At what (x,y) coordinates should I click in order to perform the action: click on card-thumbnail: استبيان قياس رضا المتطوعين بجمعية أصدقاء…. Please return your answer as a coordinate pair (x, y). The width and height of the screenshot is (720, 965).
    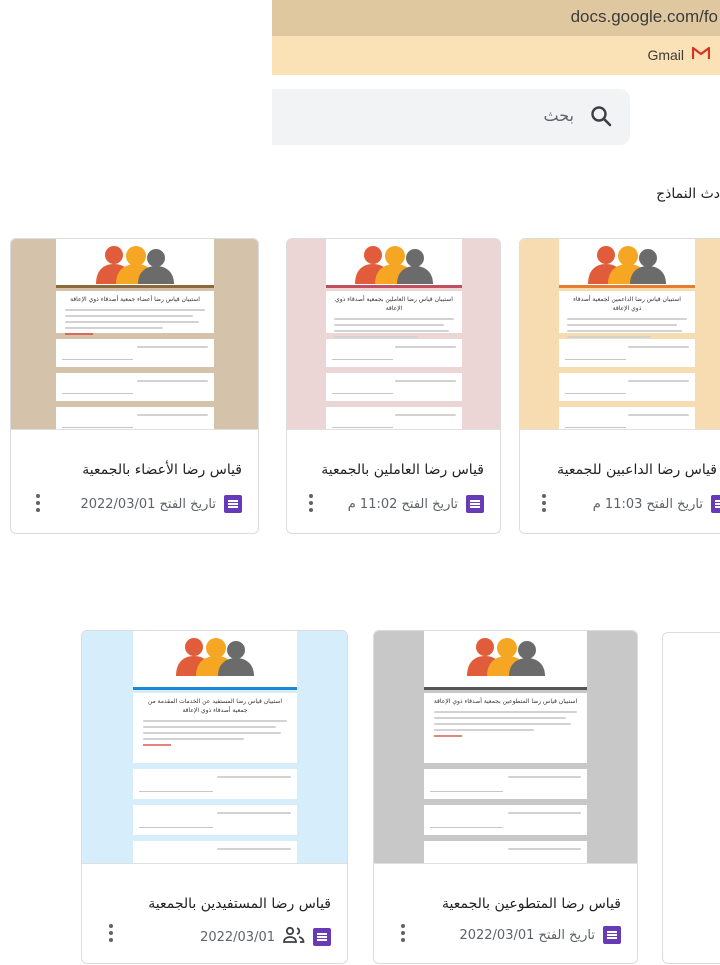
    Looking at the image, I should click on (505, 747).